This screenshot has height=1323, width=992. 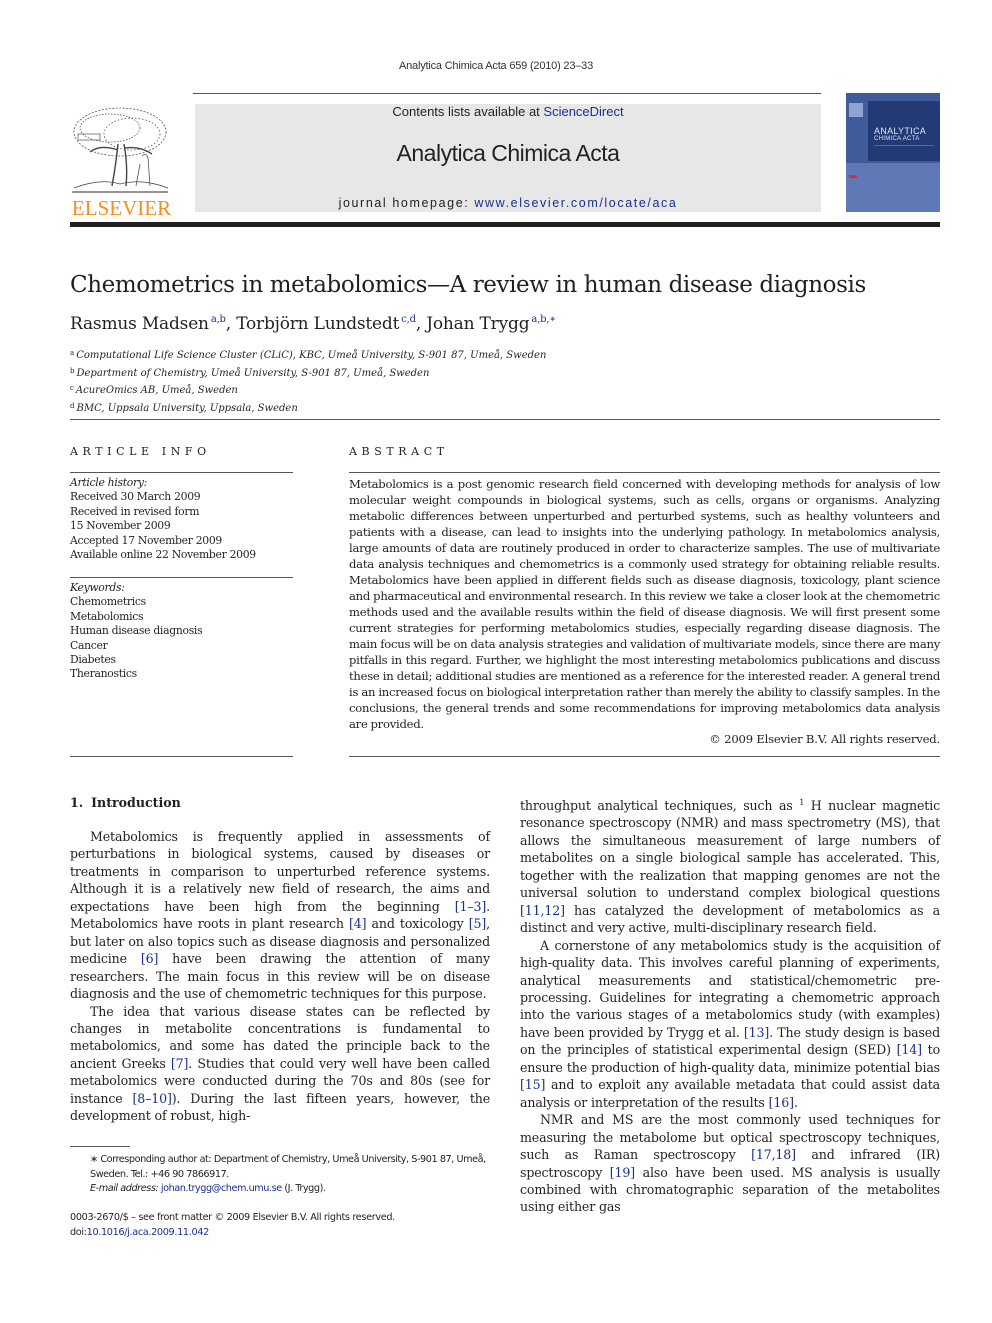 I want to click on author-affiliation-marks: a,b,∗, so click(x=543, y=319).